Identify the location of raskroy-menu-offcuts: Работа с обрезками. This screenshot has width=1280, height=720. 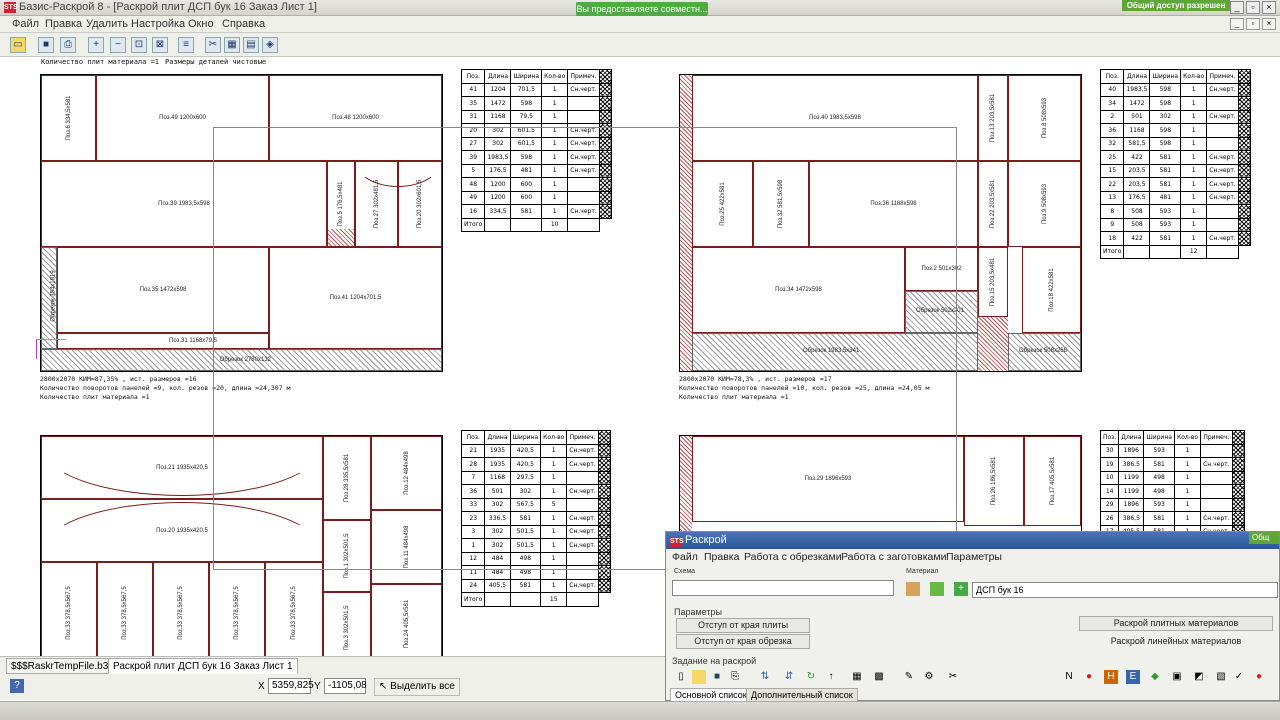
(793, 557).